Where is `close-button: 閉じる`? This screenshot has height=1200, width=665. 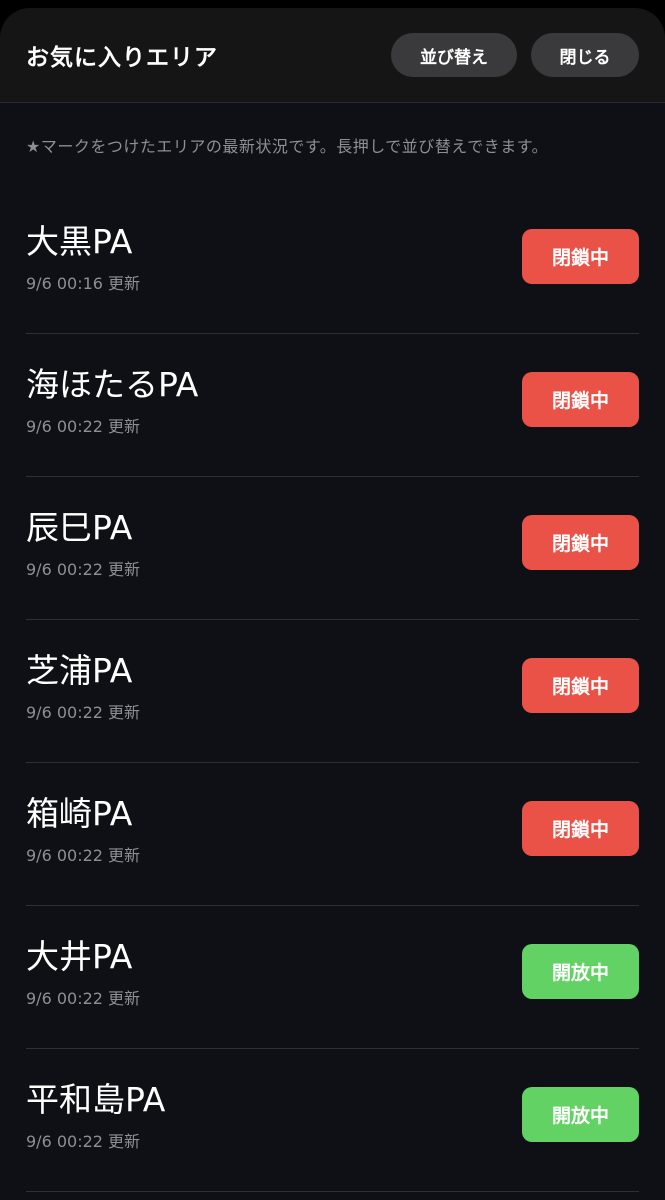 close-button: 閉じる is located at coordinates (585, 55).